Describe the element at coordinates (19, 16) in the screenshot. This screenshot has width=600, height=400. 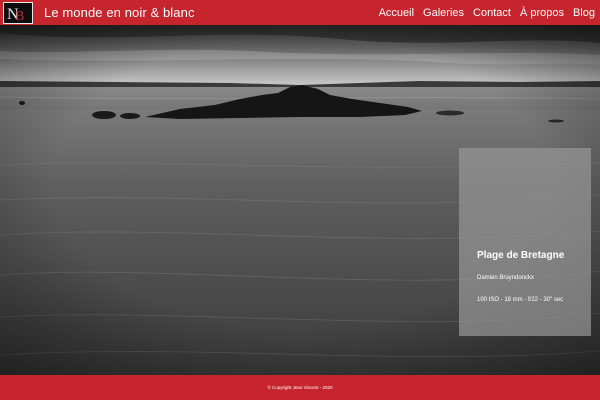
I see `svg-text: B` at that location.